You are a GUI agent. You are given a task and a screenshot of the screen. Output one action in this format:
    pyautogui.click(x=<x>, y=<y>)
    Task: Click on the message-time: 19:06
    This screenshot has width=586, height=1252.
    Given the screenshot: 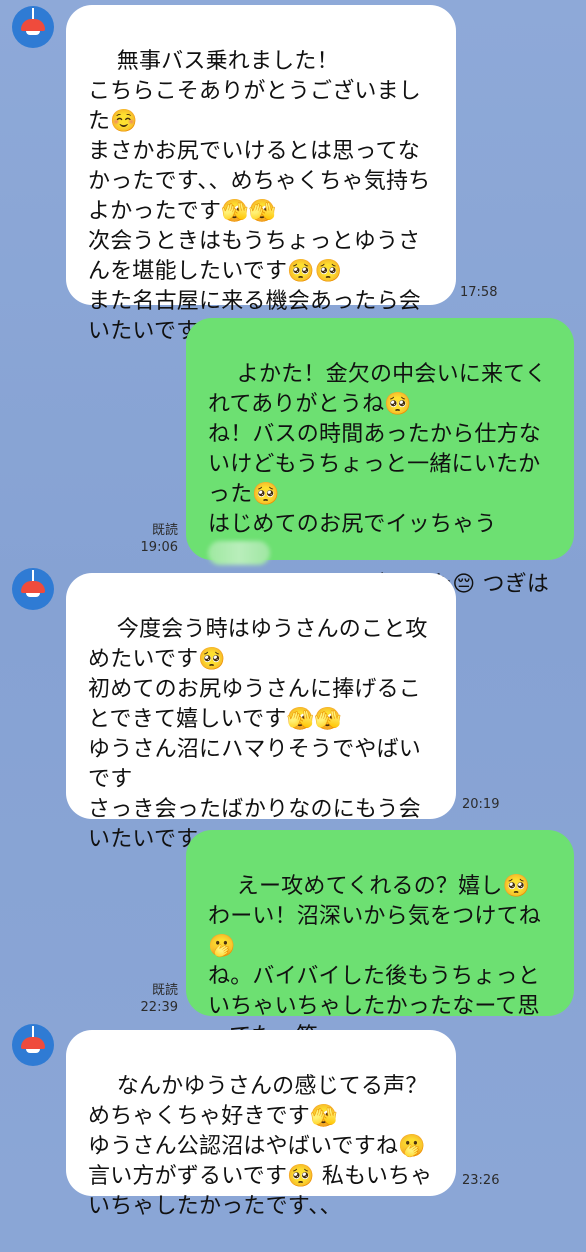 What is the action you would take?
    pyautogui.click(x=159, y=547)
    